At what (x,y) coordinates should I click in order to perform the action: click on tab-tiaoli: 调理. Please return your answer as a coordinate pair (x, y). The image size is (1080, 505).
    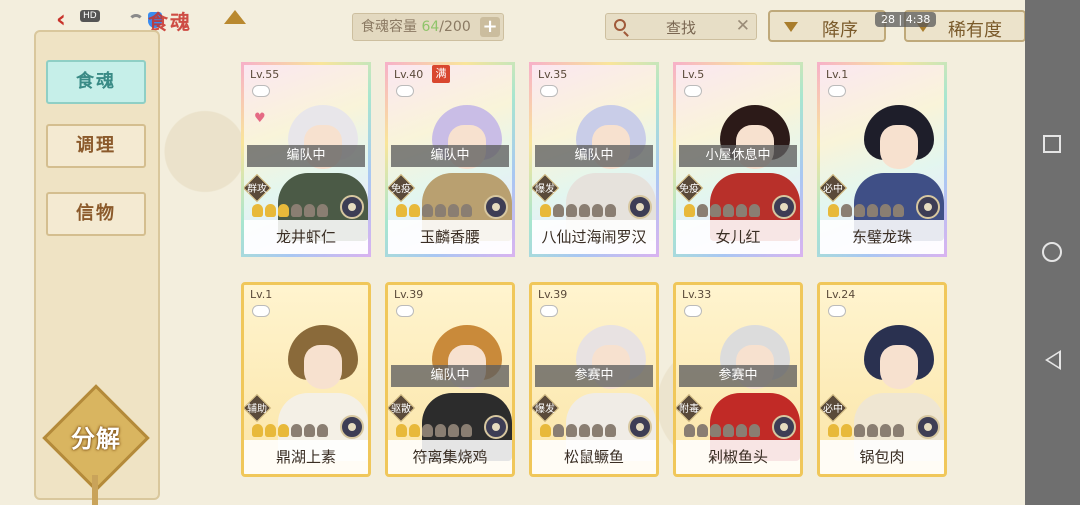
    Looking at the image, I should click on (96, 146).